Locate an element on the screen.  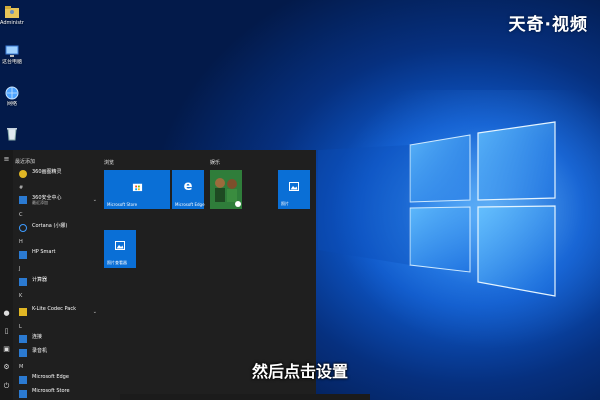
desktop-icon-label: 网络 is located at coordinates (11, 104).